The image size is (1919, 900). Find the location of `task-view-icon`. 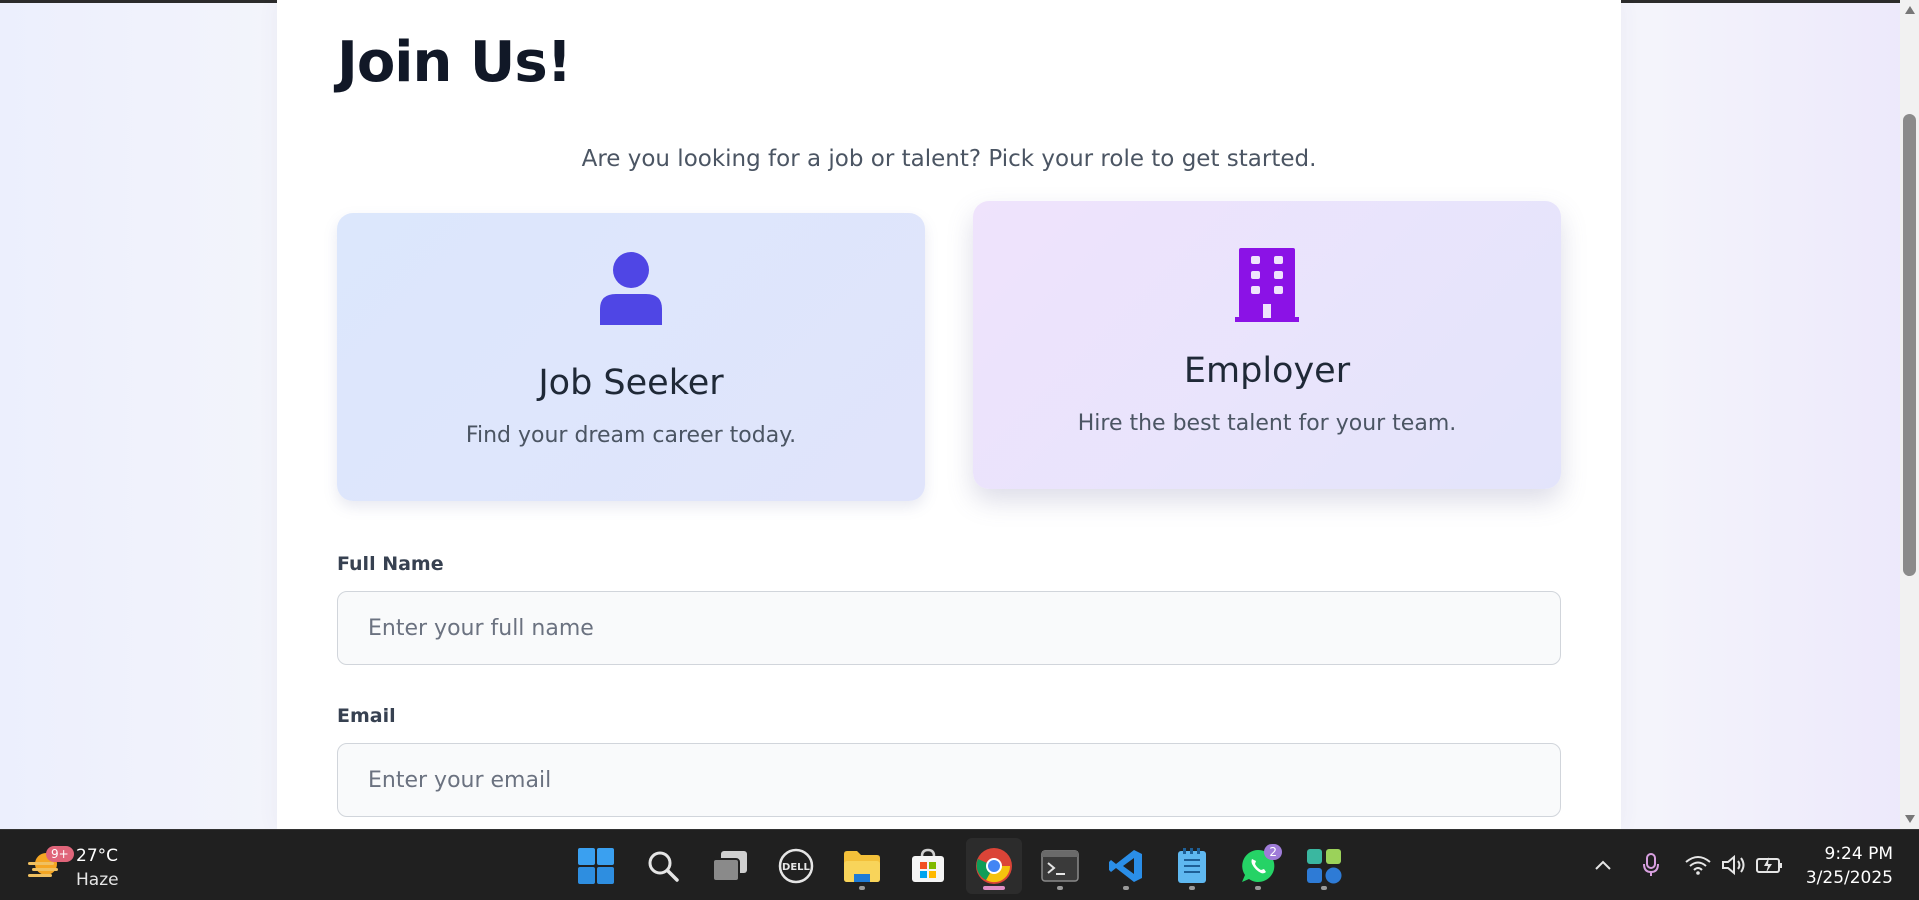

task-view-icon is located at coordinates (729, 866).